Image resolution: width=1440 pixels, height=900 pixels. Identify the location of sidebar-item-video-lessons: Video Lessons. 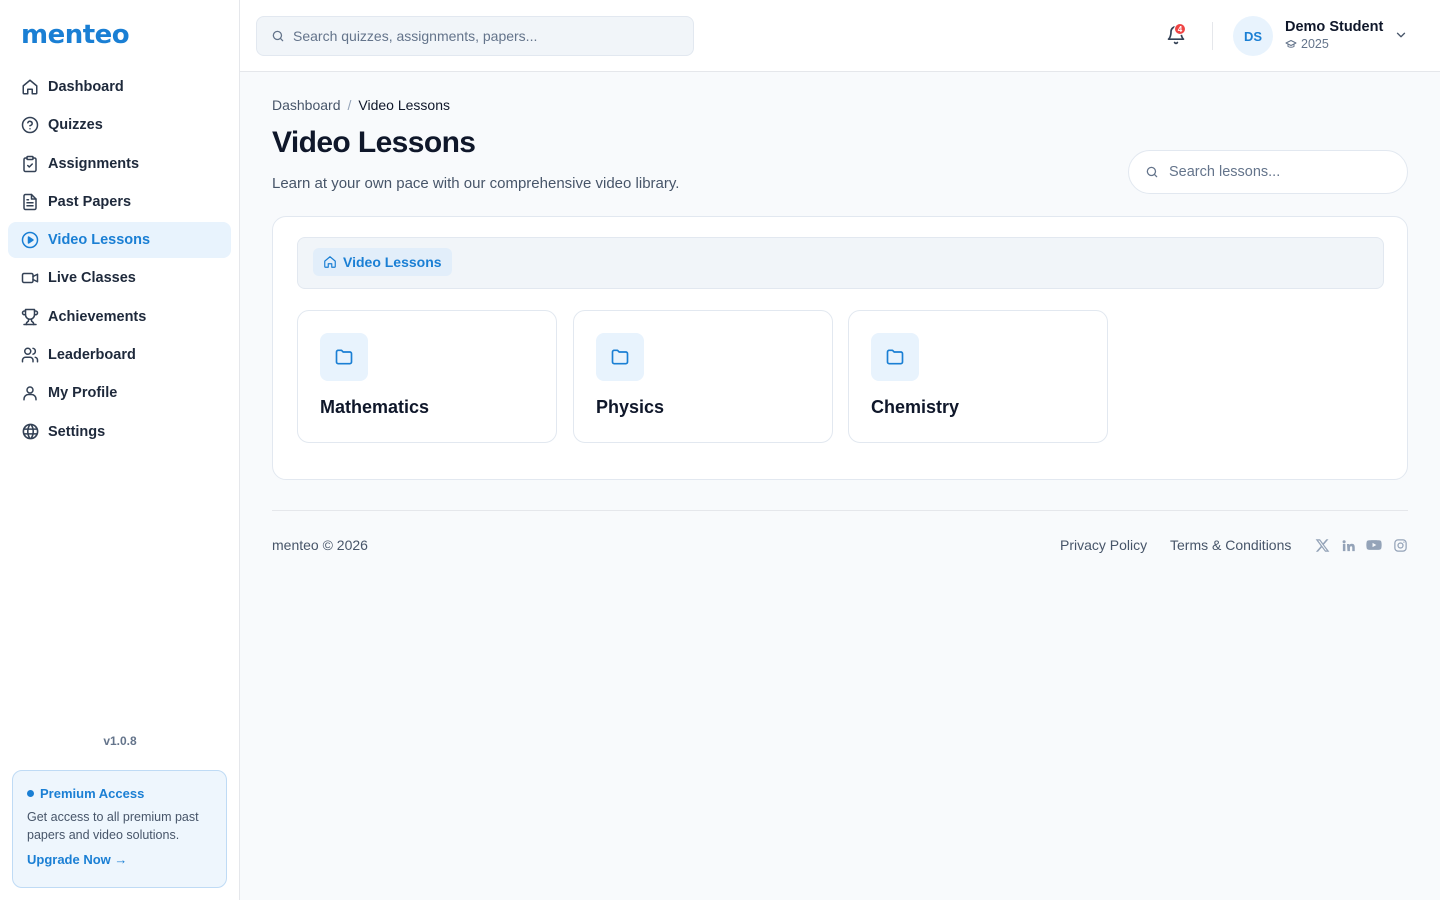
(119, 240).